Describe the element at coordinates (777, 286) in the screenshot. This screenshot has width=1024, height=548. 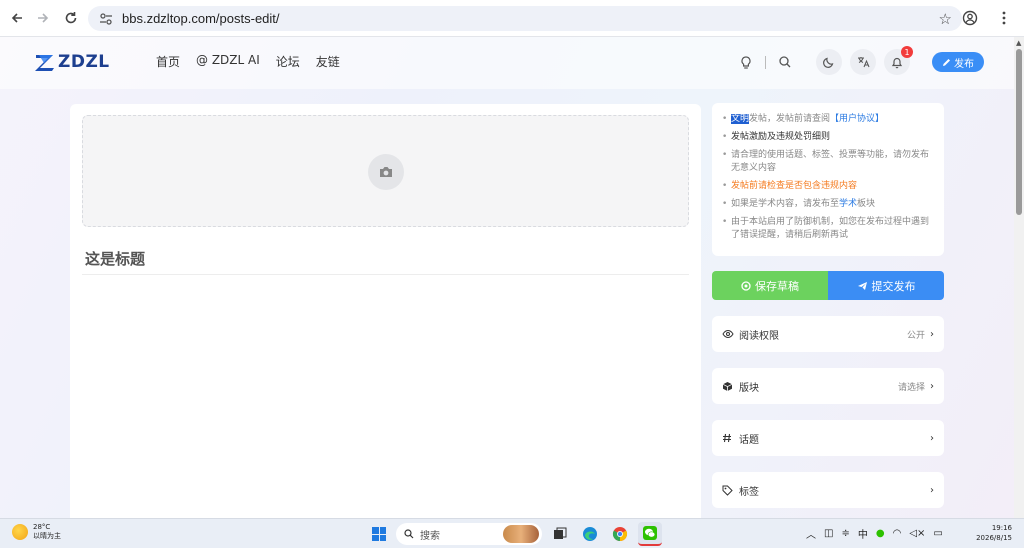
I see `save-draft-label: 保存草稿` at that location.